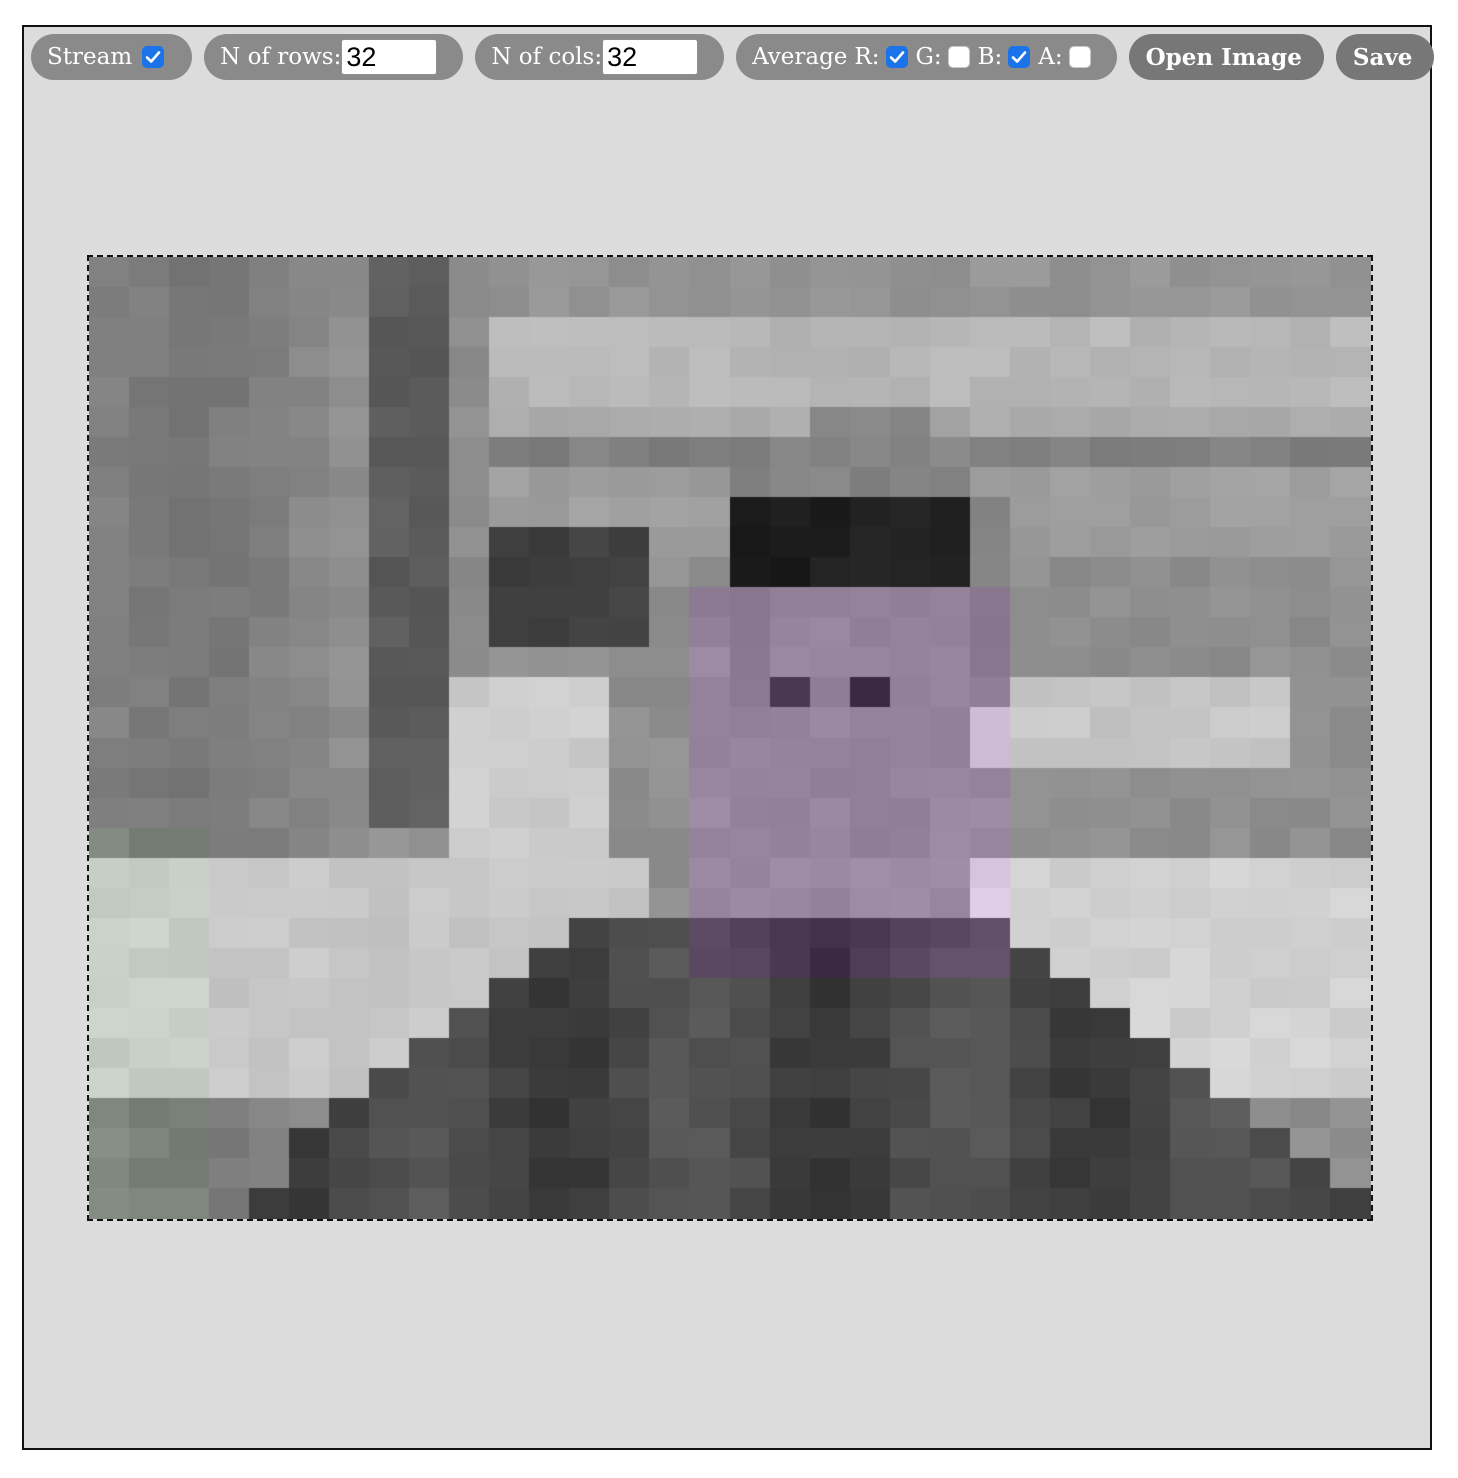  I want to click on channel-r-label: R:, so click(867, 57).